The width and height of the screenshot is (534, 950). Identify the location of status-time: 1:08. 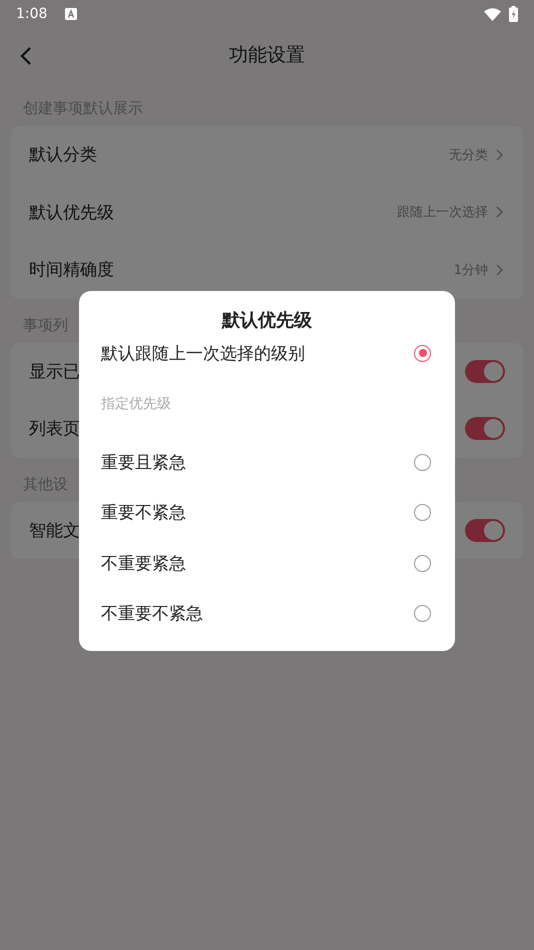
(32, 14).